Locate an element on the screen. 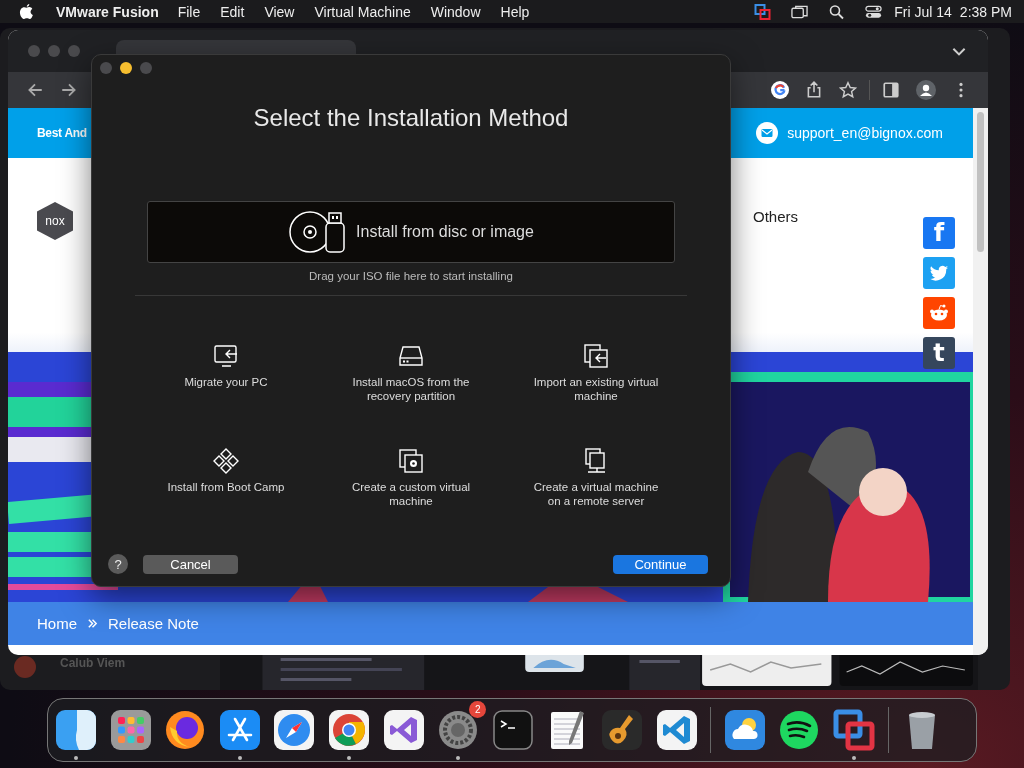  control-center-icon is located at coordinates (874, 11).